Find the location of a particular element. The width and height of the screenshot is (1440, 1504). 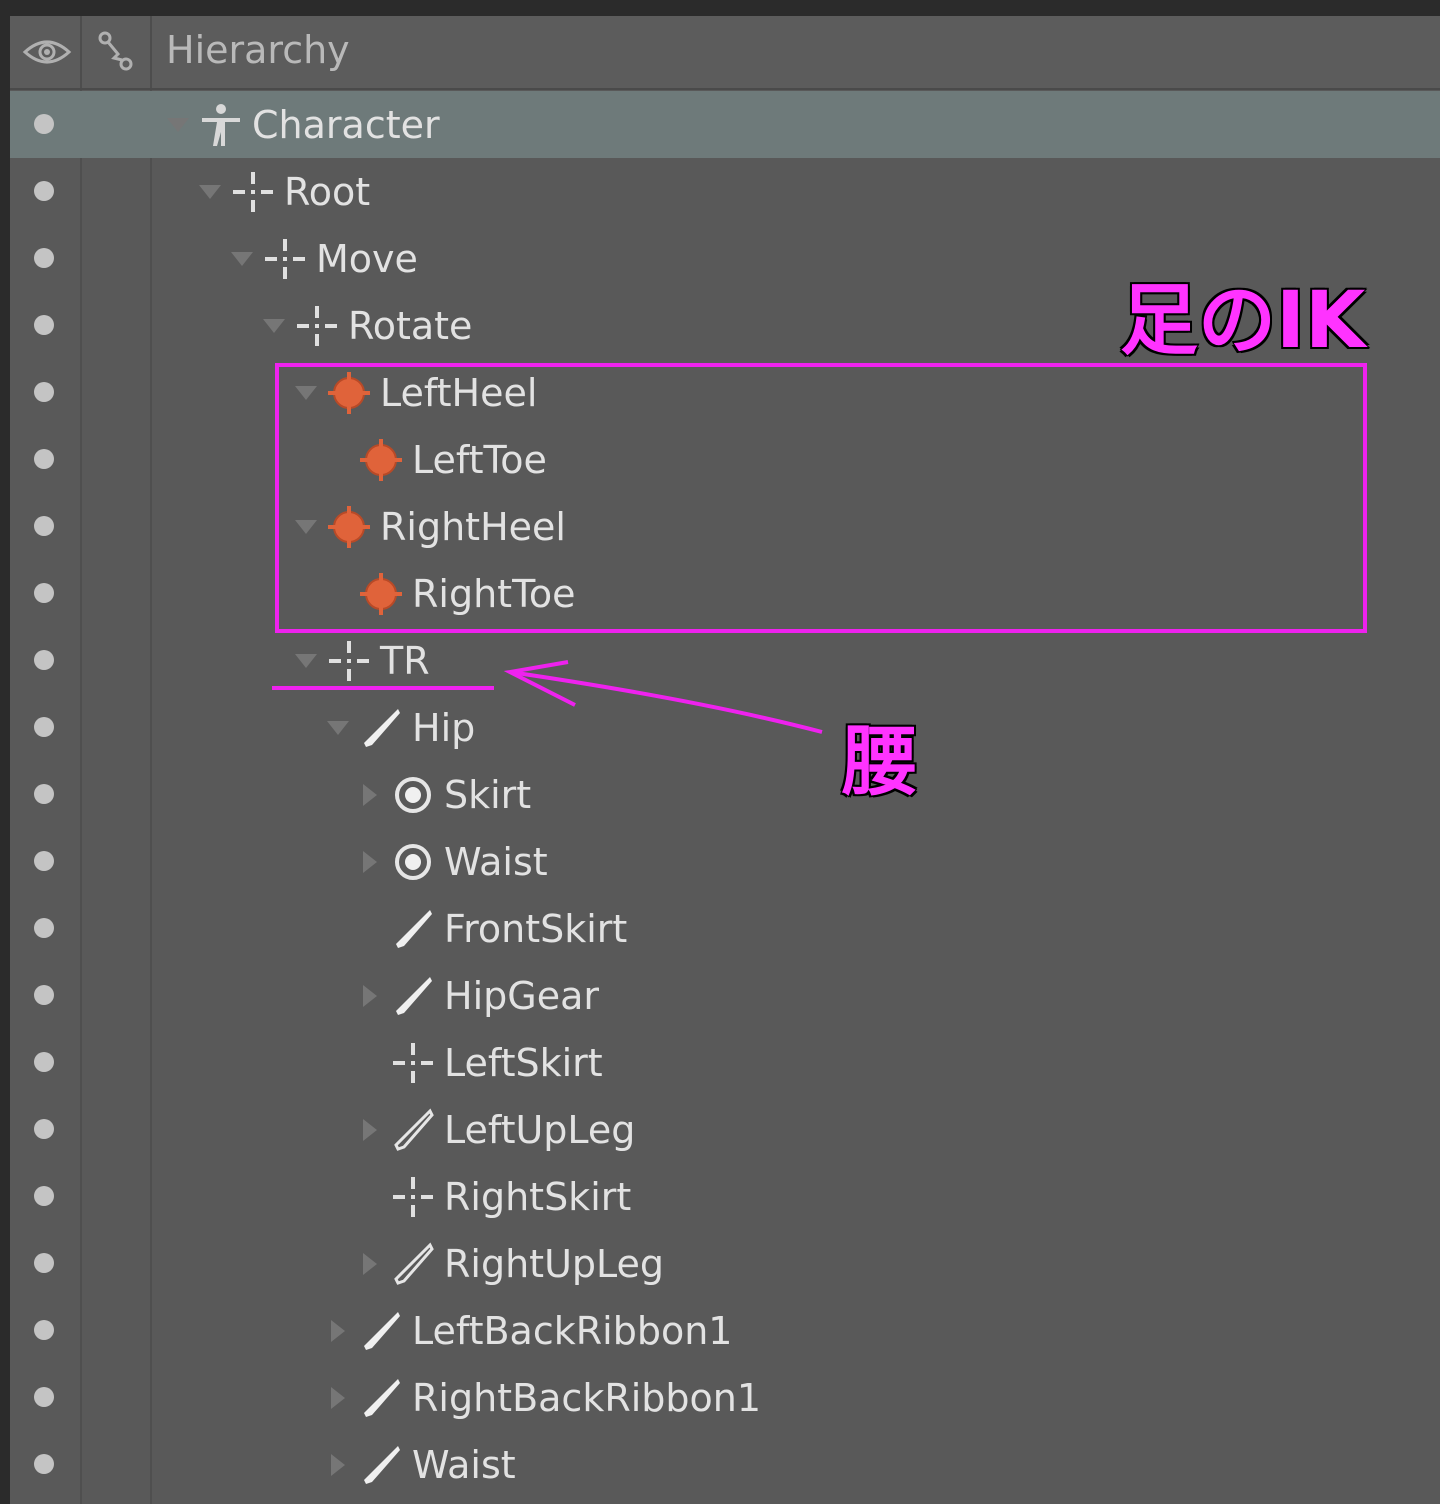

tree-node: Skirt is located at coordinates (443, 794).